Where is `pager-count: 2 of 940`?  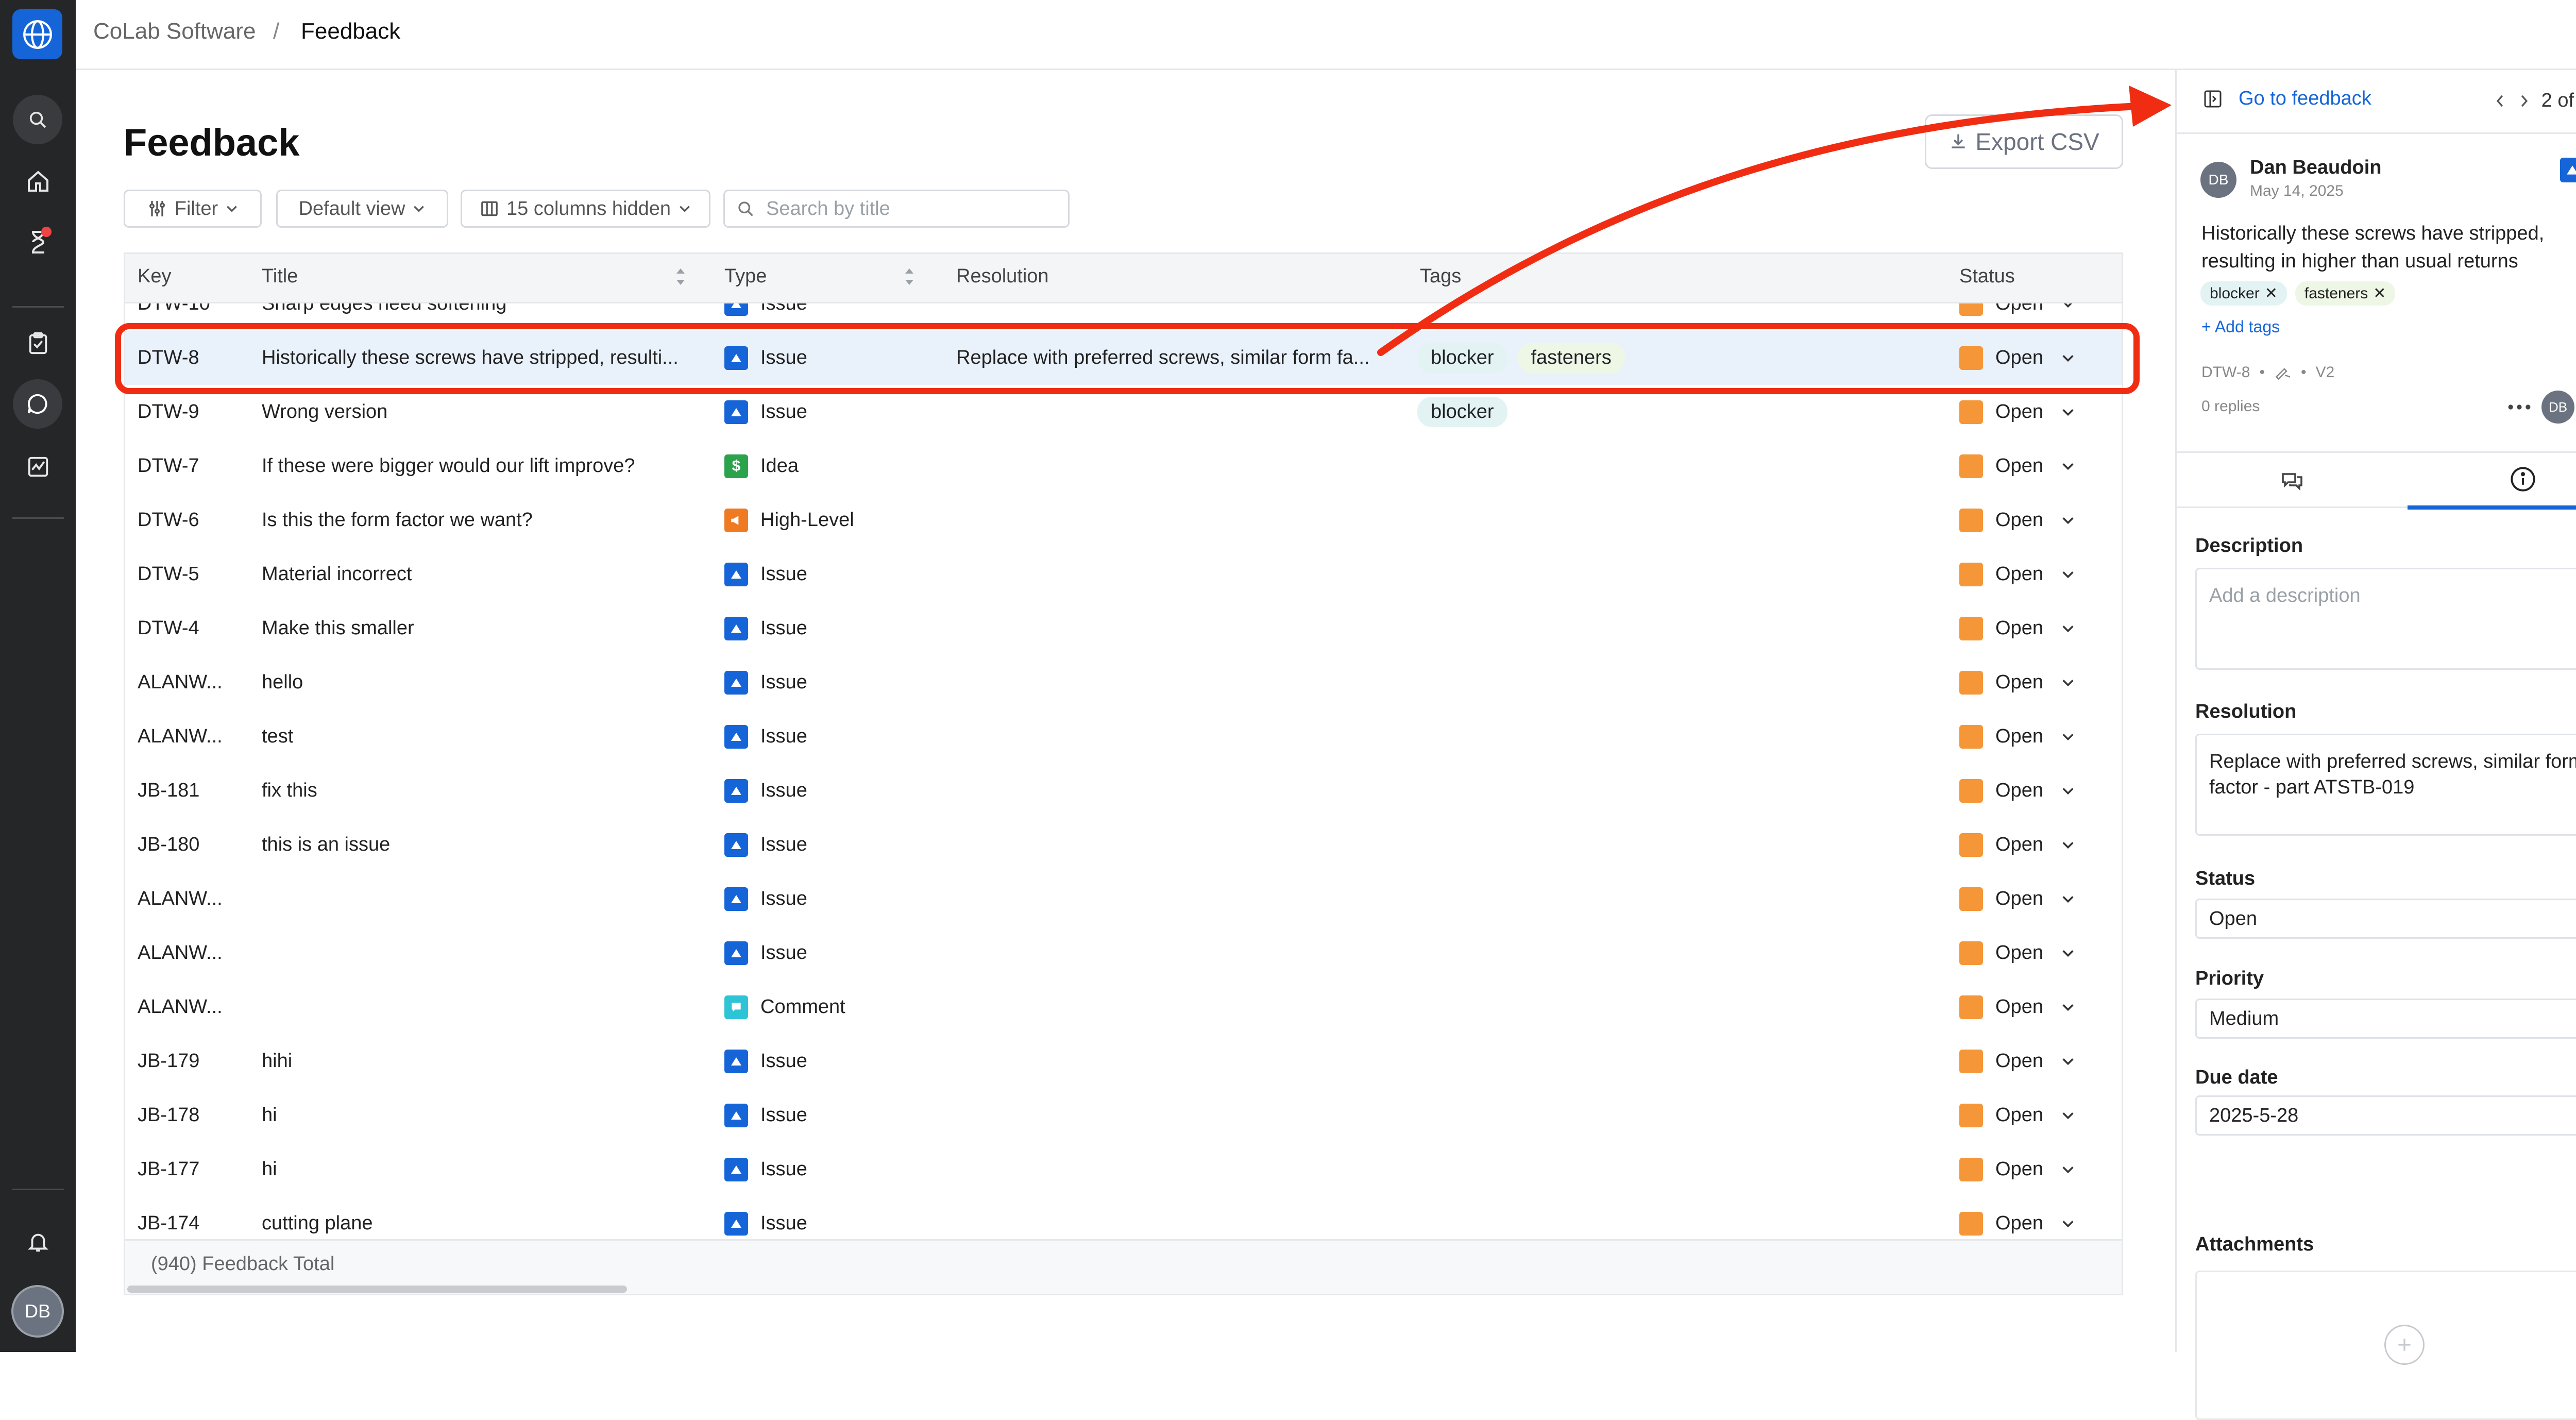 pager-count: 2 of 940 is located at coordinates (2558, 100).